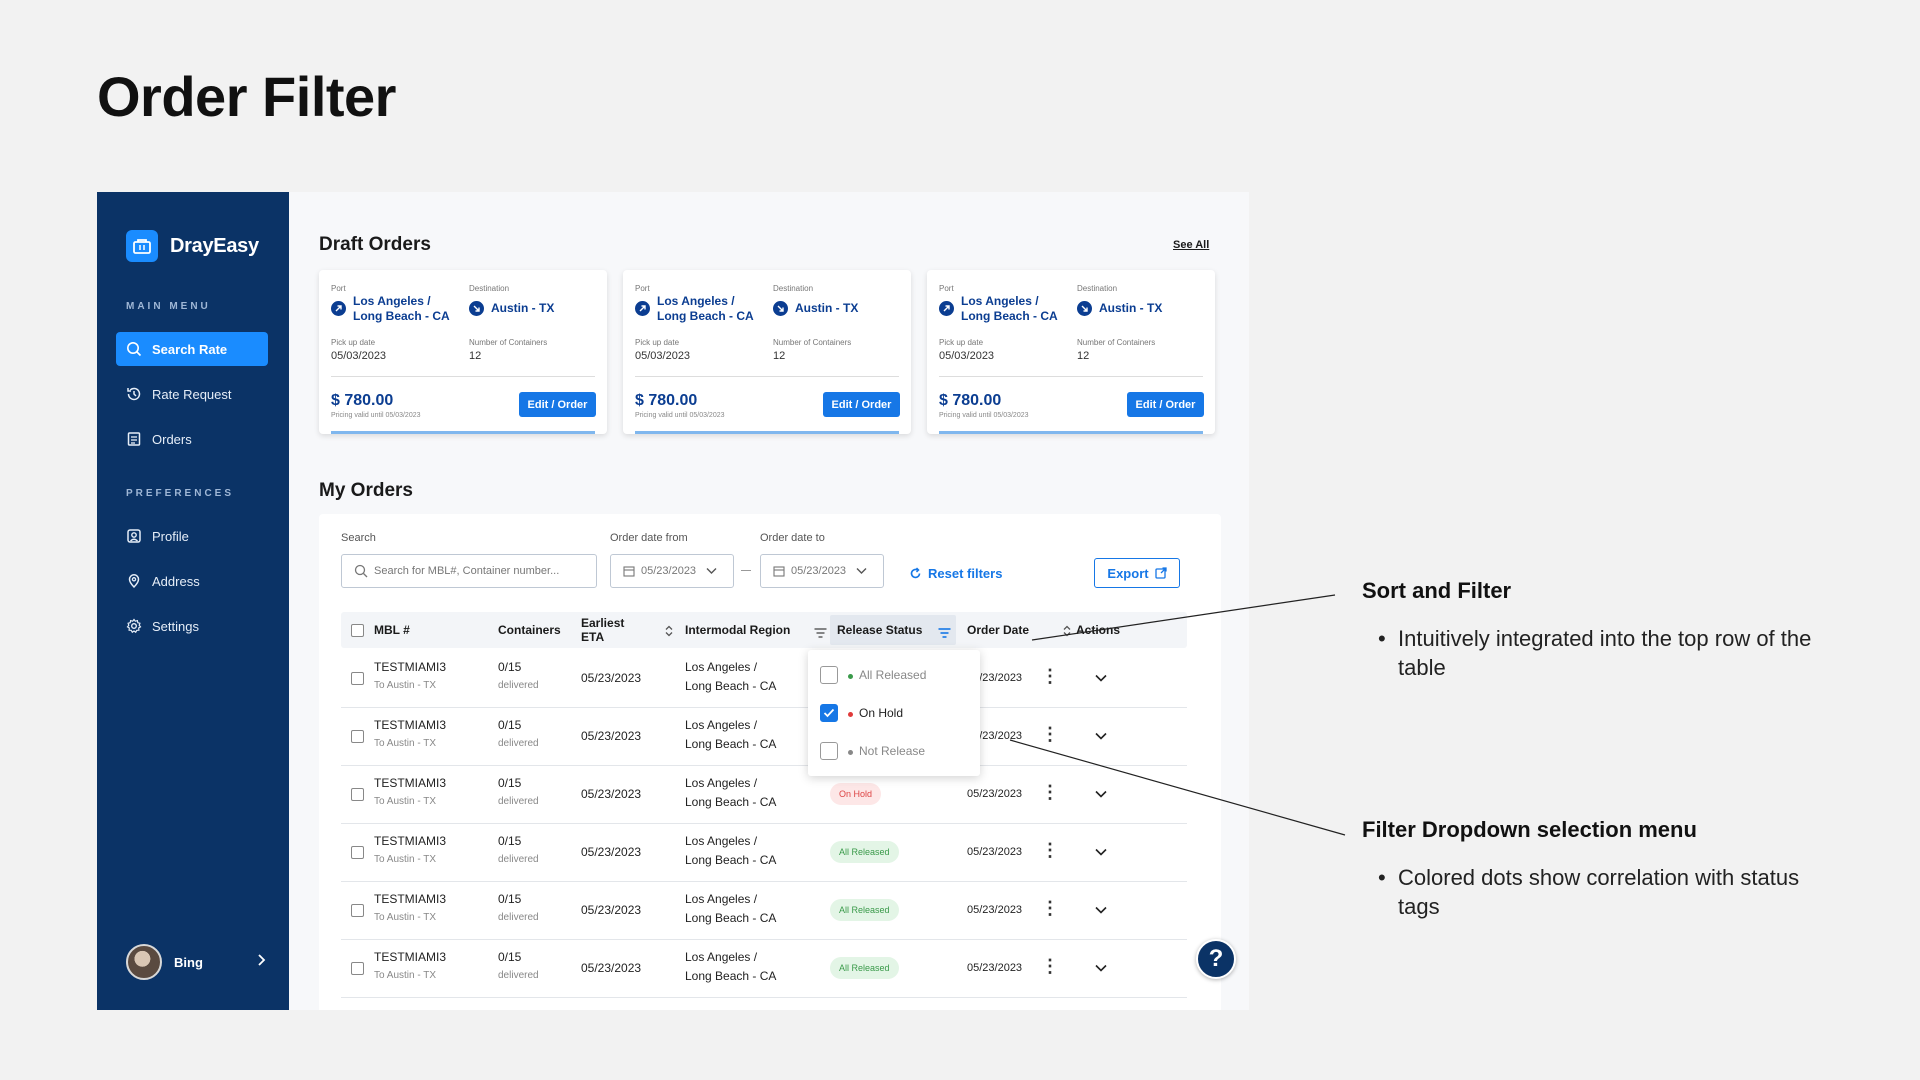 This screenshot has width=1920, height=1080. I want to click on date-to-value: 05/23/2023, so click(819, 571).